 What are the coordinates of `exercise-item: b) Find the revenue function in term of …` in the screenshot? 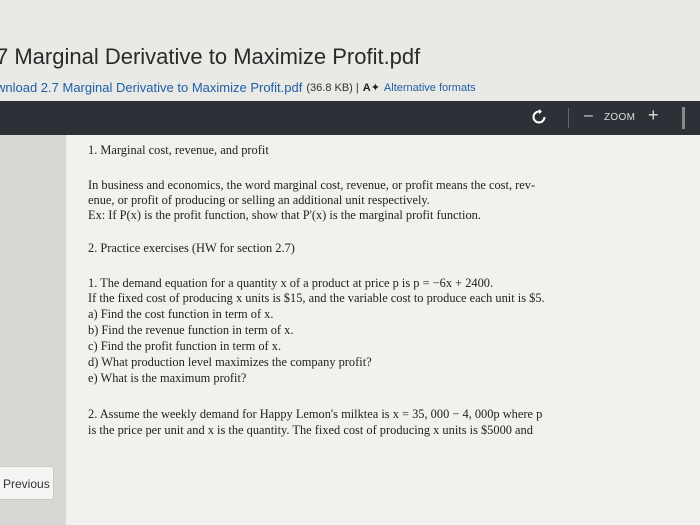 It's located at (191, 330).